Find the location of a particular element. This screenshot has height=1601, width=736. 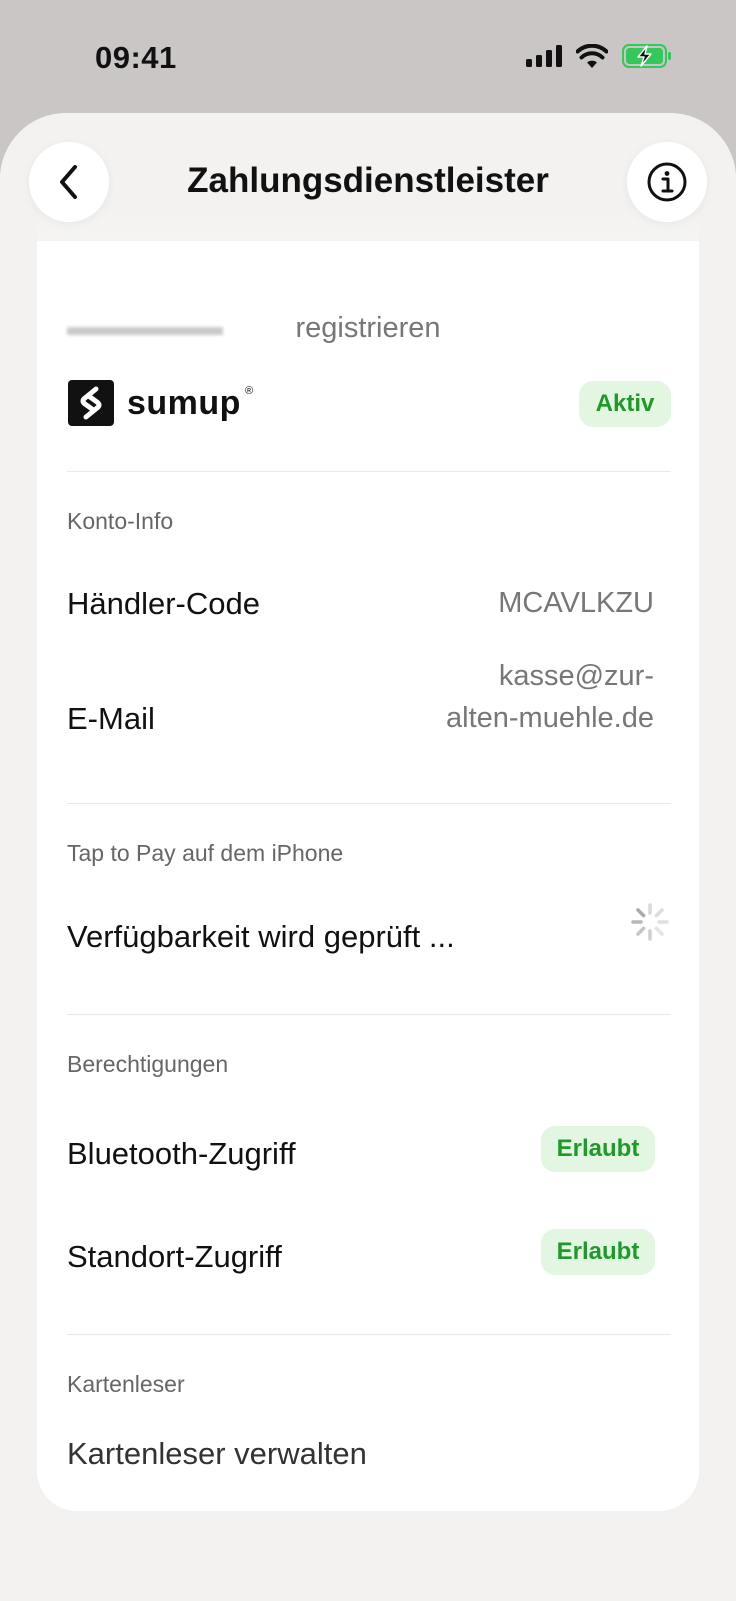

battery-charging-icon is located at coordinates (646, 56).